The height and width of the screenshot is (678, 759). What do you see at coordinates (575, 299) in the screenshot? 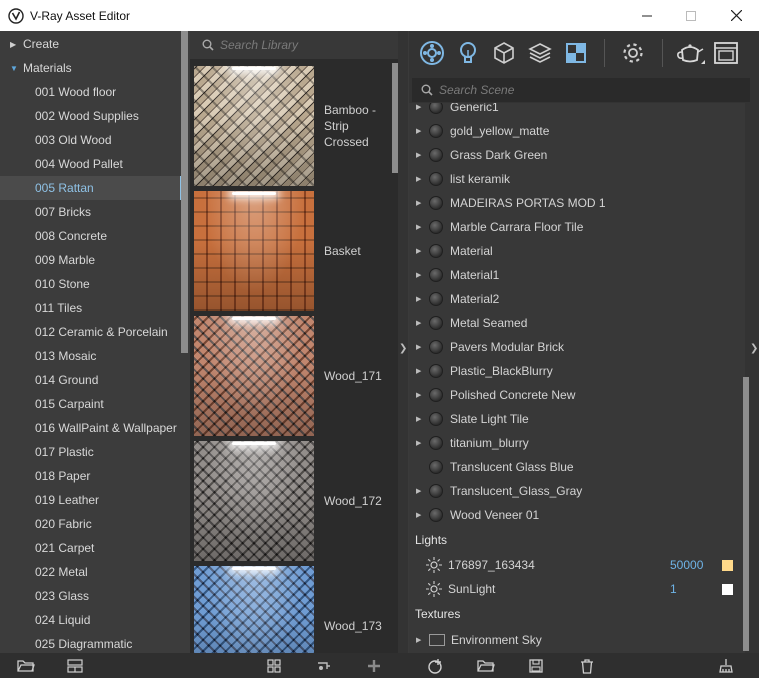
I see `scene-material-item: ▶ Material2` at bounding box center [575, 299].